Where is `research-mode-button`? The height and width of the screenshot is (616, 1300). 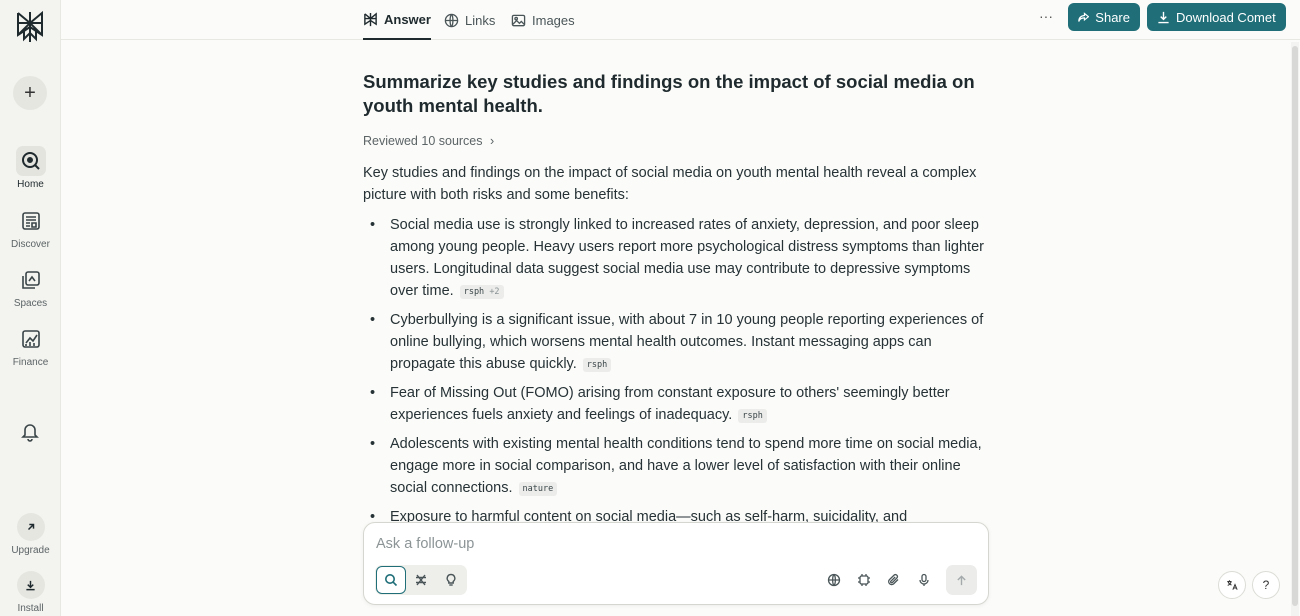
research-mode-button is located at coordinates (421, 580).